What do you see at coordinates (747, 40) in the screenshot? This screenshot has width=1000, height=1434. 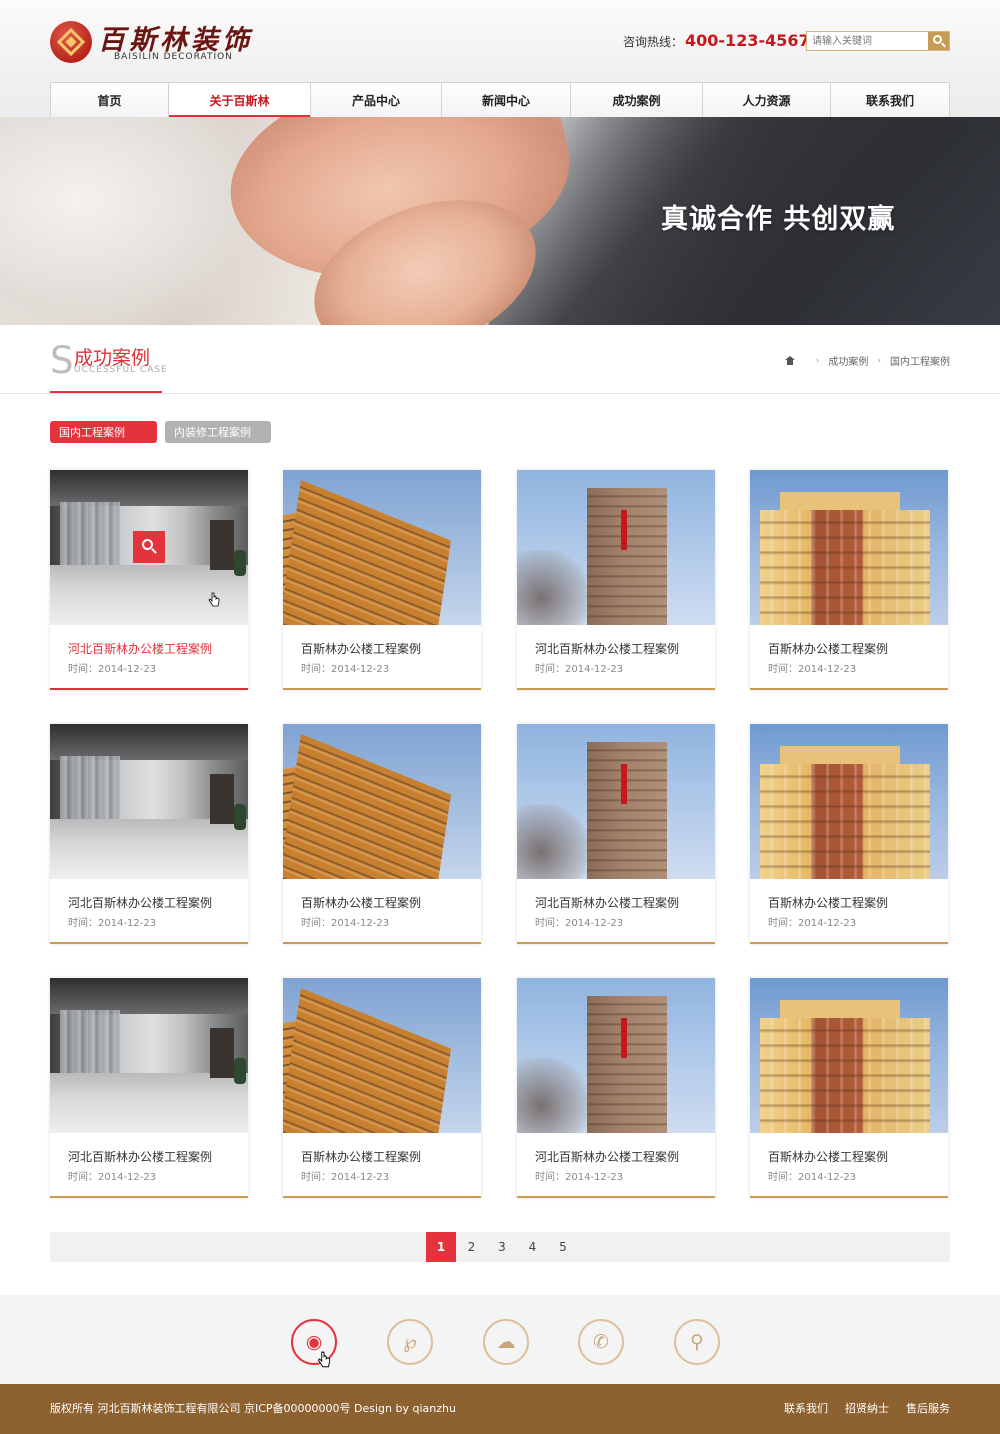 I see `hotline-number: 400-123-4567` at bounding box center [747, 40].